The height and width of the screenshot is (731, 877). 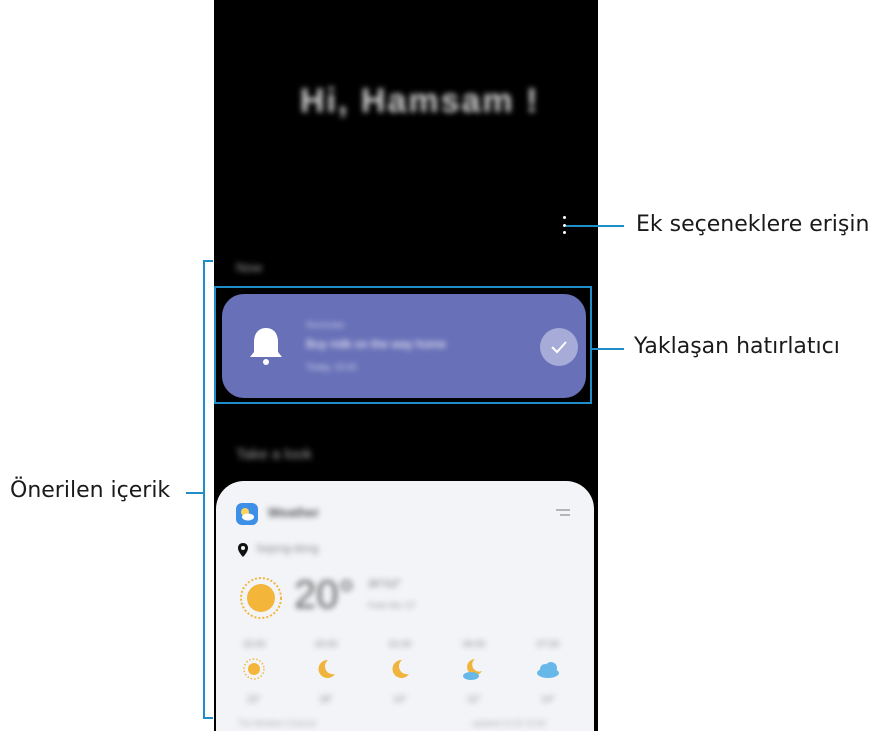 What do you see at coordinates (324, 595) in the screenshot?
I see `current-temperature: 20°` at bounding box center [324, 595].